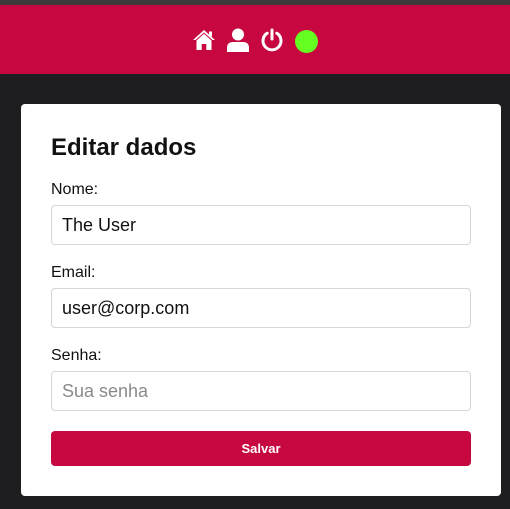 The image size is (510, 509). Describe the element at coordinates (73, 272) in the screenshot. I see `email-label: Email:` at that location.